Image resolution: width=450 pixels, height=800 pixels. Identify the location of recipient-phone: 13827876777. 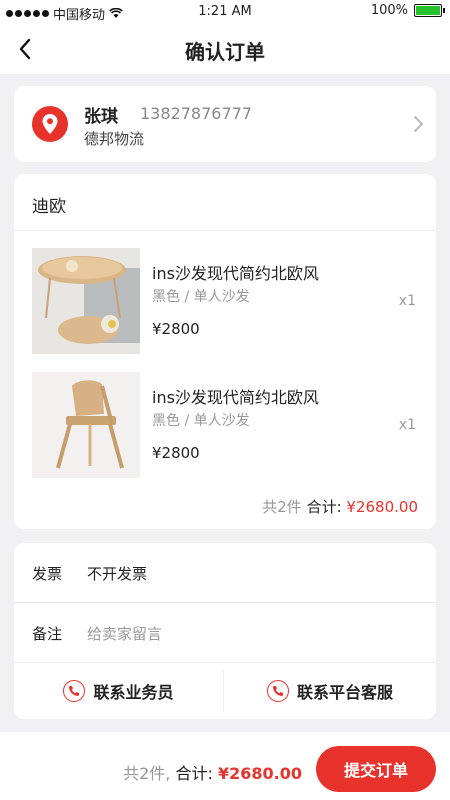
(196, 113).